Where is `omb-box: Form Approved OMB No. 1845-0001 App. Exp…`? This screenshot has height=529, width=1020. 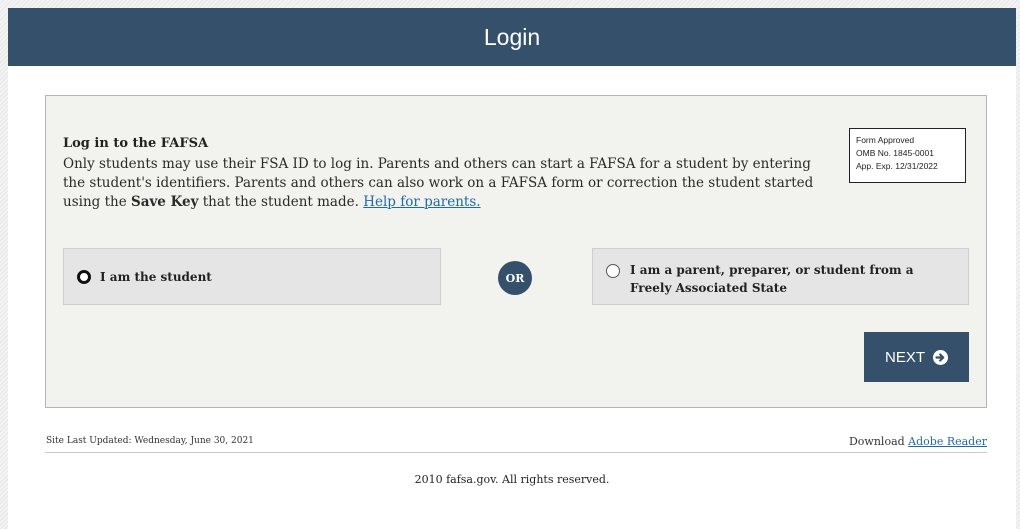 omb-box: Form Approved OMB No. 1845-0001 App. Exp… is located at coordinates (907, 155).